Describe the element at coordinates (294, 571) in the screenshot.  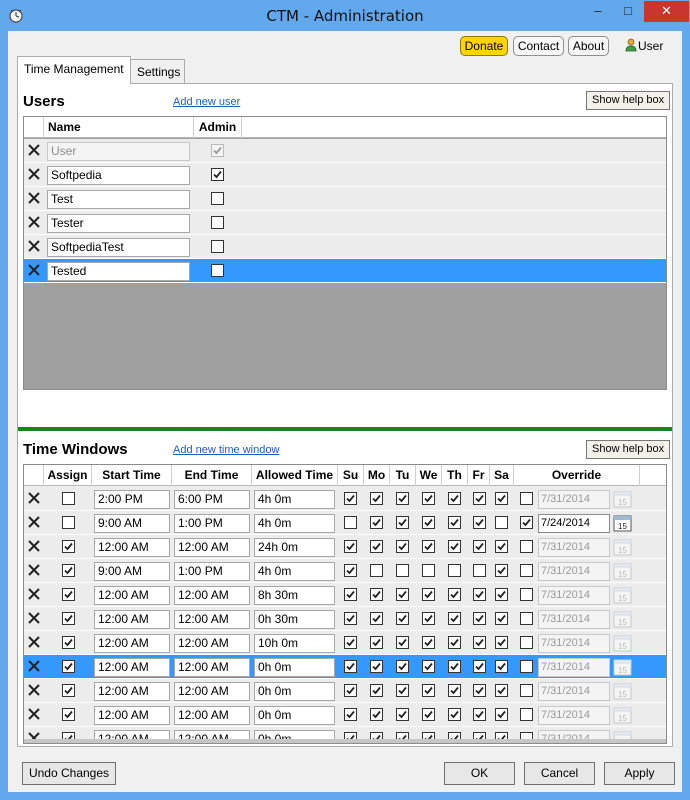
I see `allowed-time-field: 4h 0m` at that location.